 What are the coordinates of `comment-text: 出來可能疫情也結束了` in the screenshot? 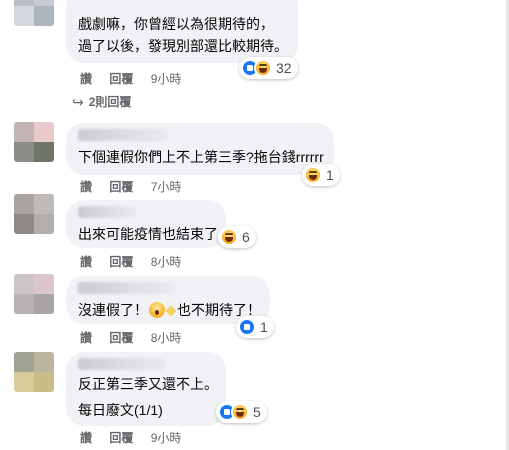 It's located at (148, 234).